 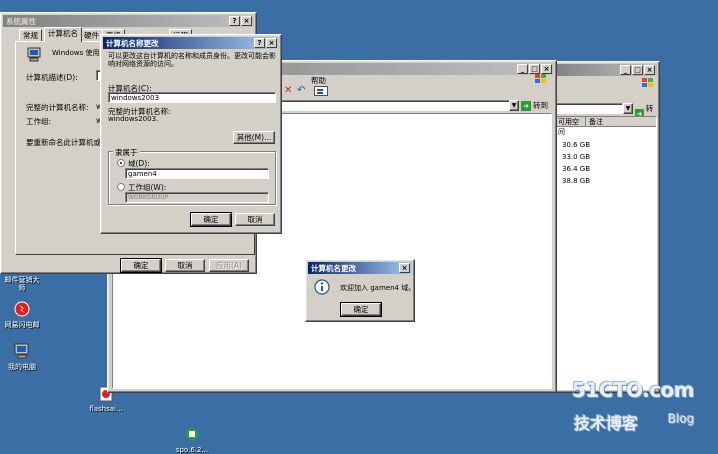 I want to click on watermark-blog-en: Blog, so click(x=681, y=419).